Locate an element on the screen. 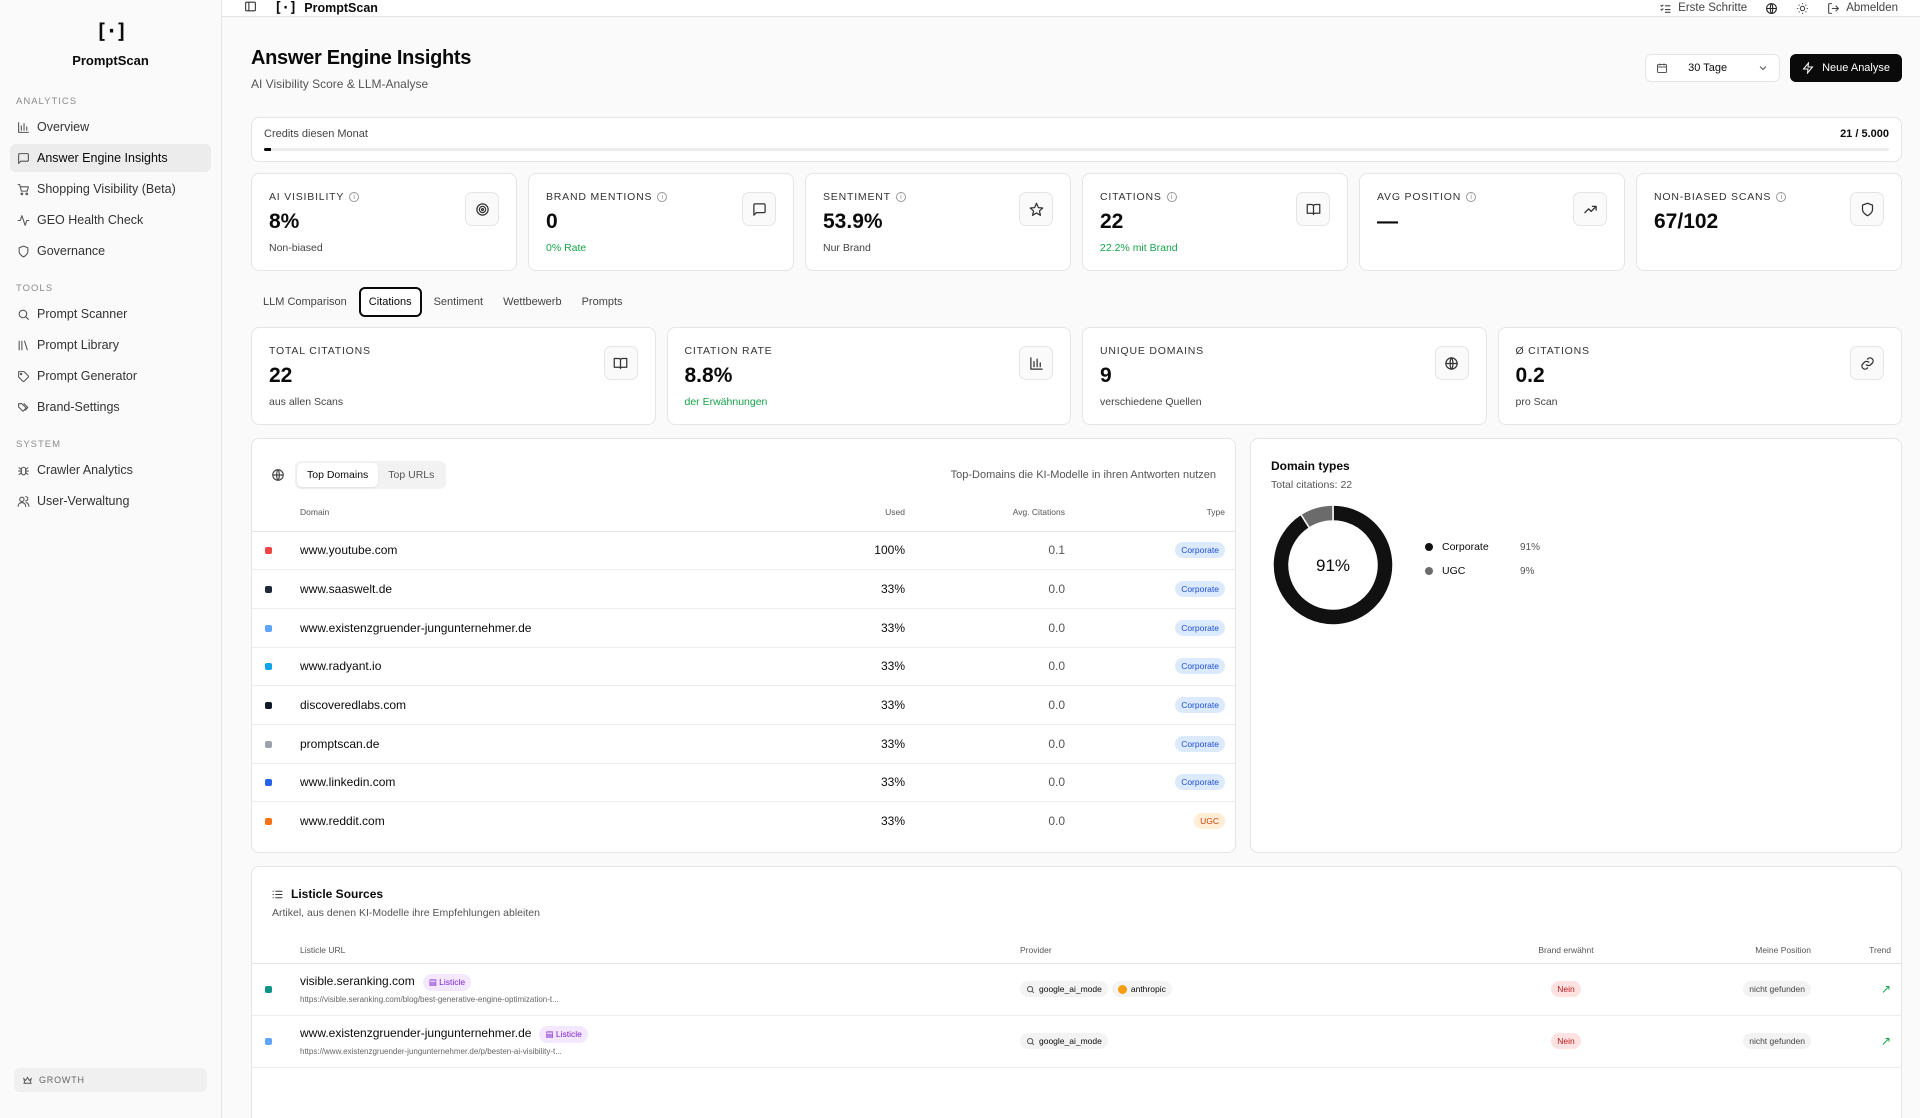 The image size is (1920, 1118). credits-progress is located at coordinates (1076, 149).